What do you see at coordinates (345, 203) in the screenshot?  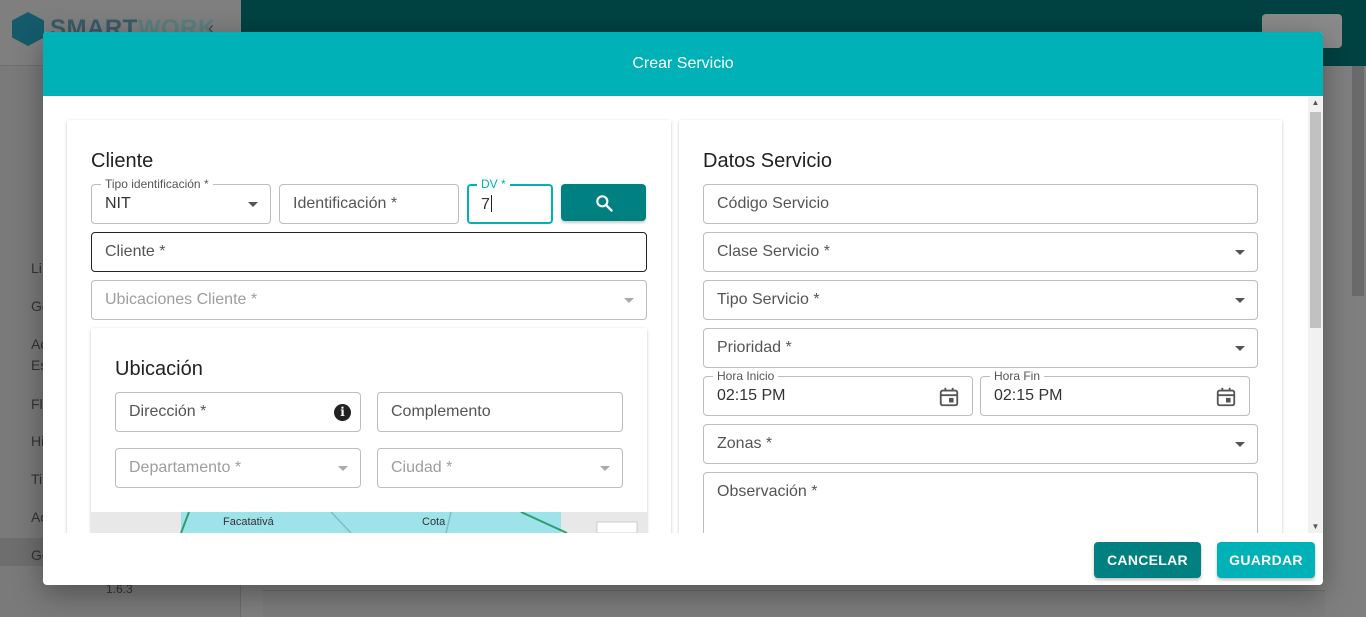 I see `identification-placeholder: Identificación *` at bounding box center [345, 203].